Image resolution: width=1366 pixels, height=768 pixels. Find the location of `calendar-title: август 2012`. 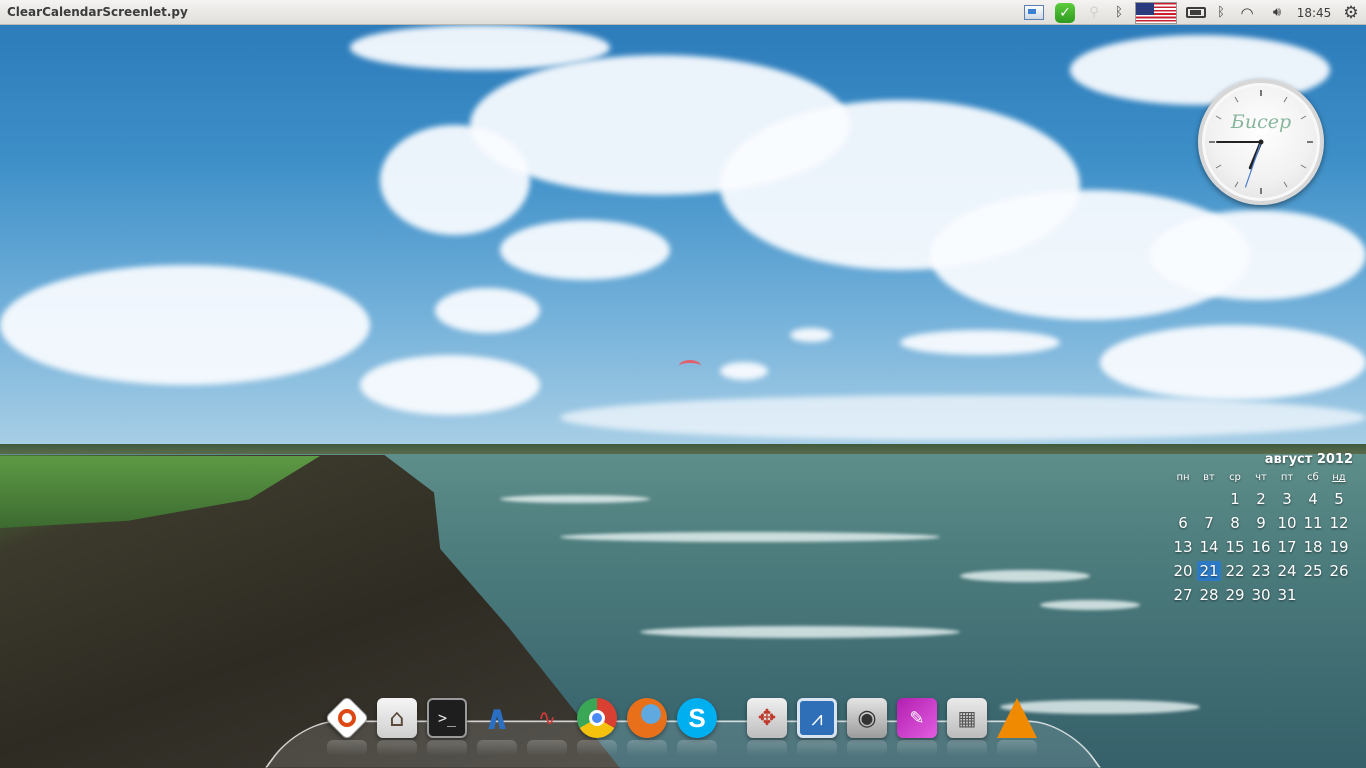

calendar-title: август 2012 is located at coordinates (1308, 459).